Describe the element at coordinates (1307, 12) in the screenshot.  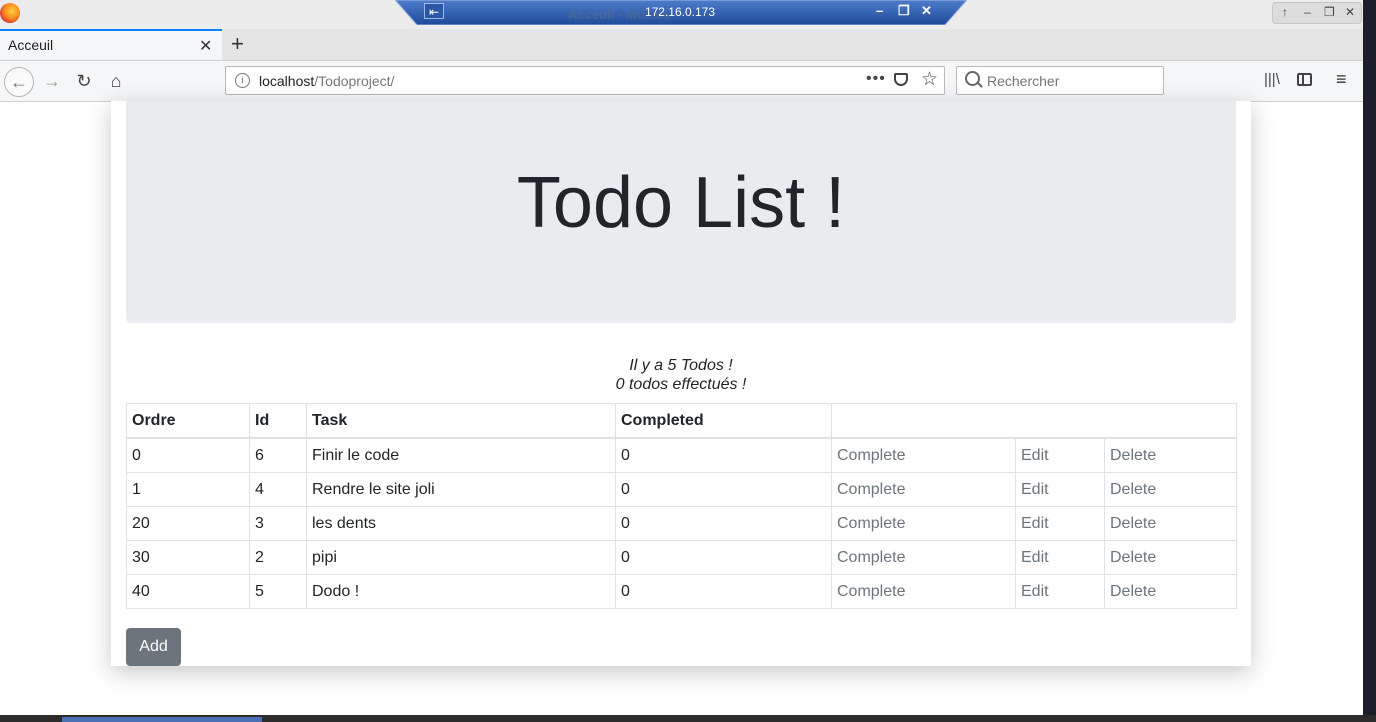
I see `minimize-icon: –` at that location.